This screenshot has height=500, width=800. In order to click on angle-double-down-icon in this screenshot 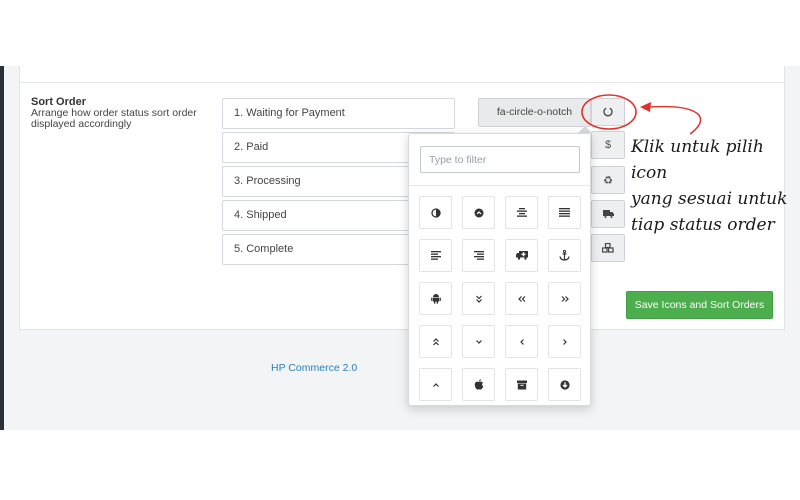, I will do `click(478, 299)`.